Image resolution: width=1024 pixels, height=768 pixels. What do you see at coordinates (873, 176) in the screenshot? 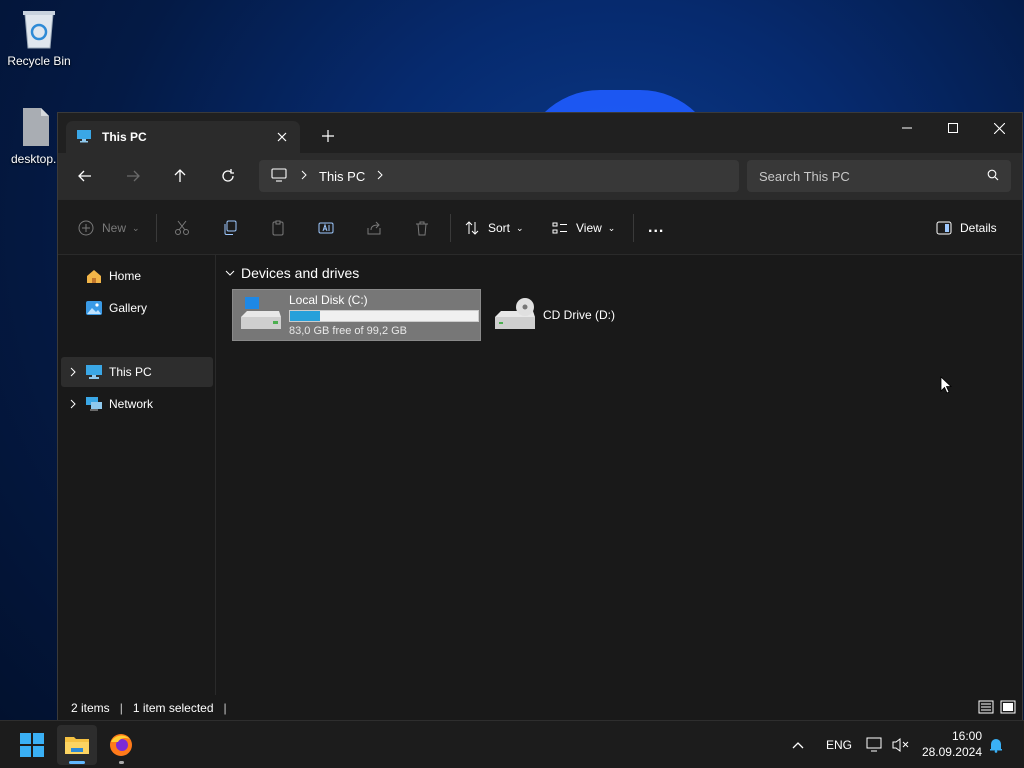
I see `search-input` at bounding box center [873, 176].